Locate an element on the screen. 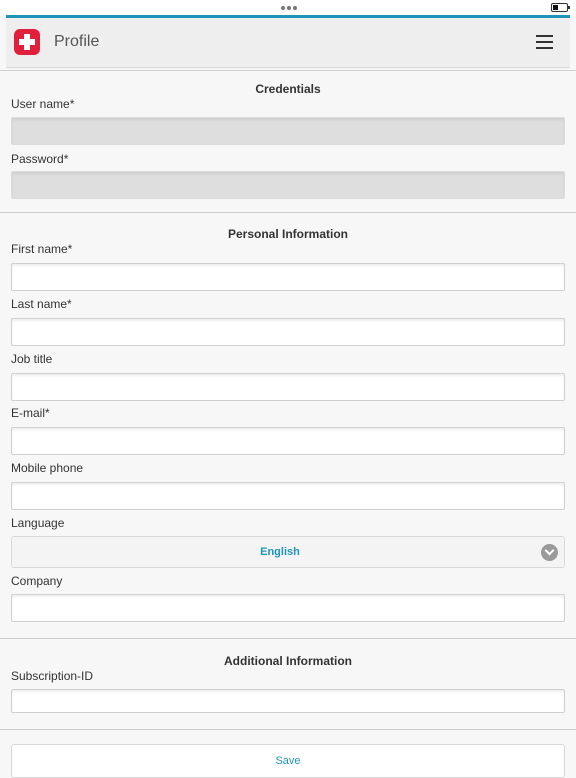  first-name-field is located at coordinates (288, 277).